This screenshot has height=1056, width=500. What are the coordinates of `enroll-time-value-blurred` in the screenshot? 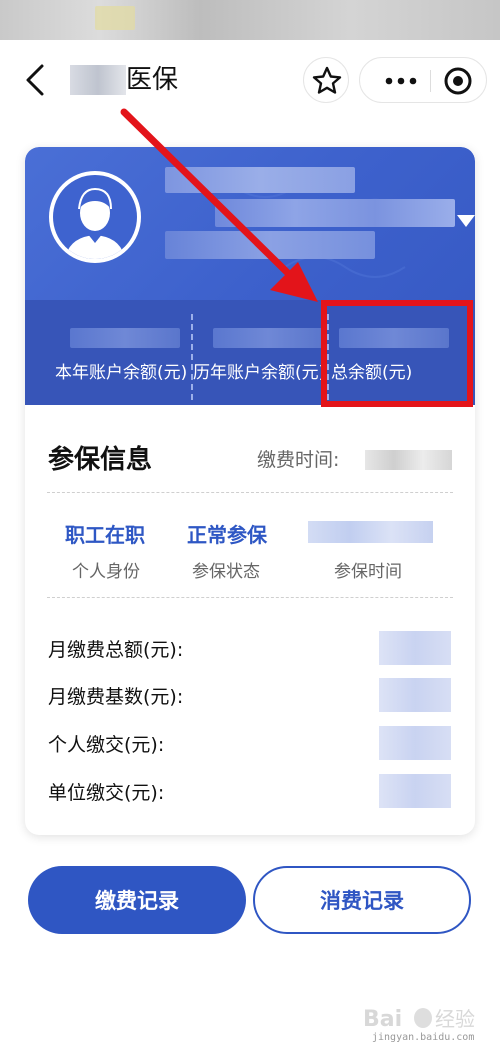 It's located at (370, 532).